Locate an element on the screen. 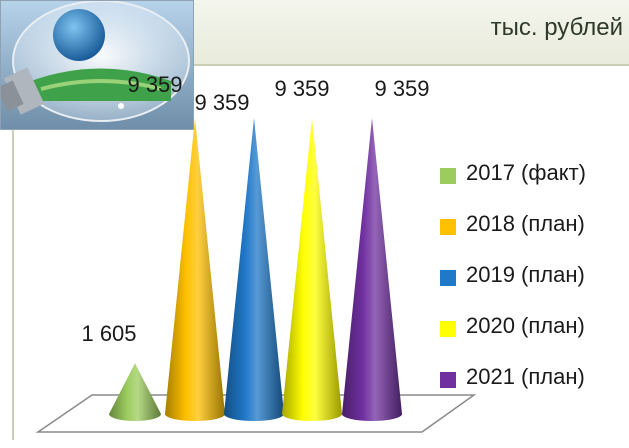 The height and width of the screenshot is (448, 629). legend-label: 2017 (факт) is located at coordinates (526, 172).